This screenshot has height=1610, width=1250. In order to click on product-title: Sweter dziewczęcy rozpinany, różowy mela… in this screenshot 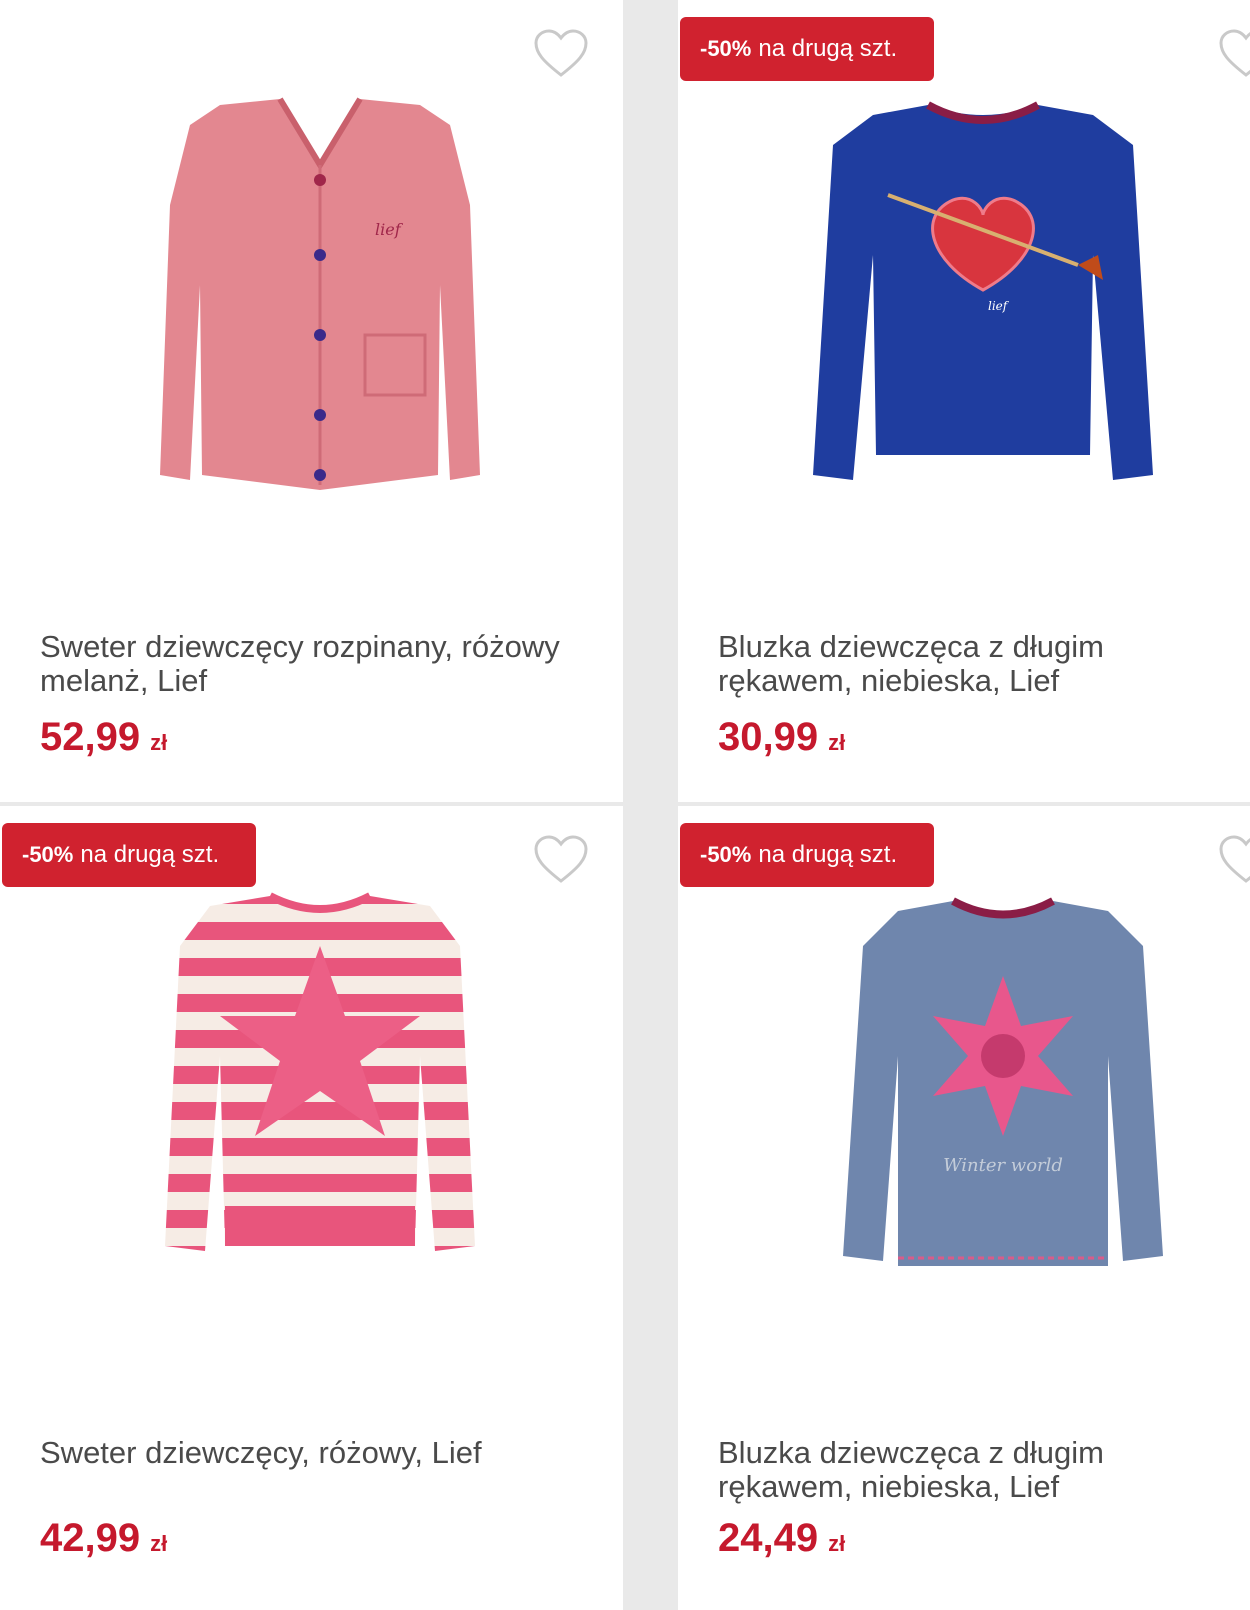, I will do `click(310, 664)`.